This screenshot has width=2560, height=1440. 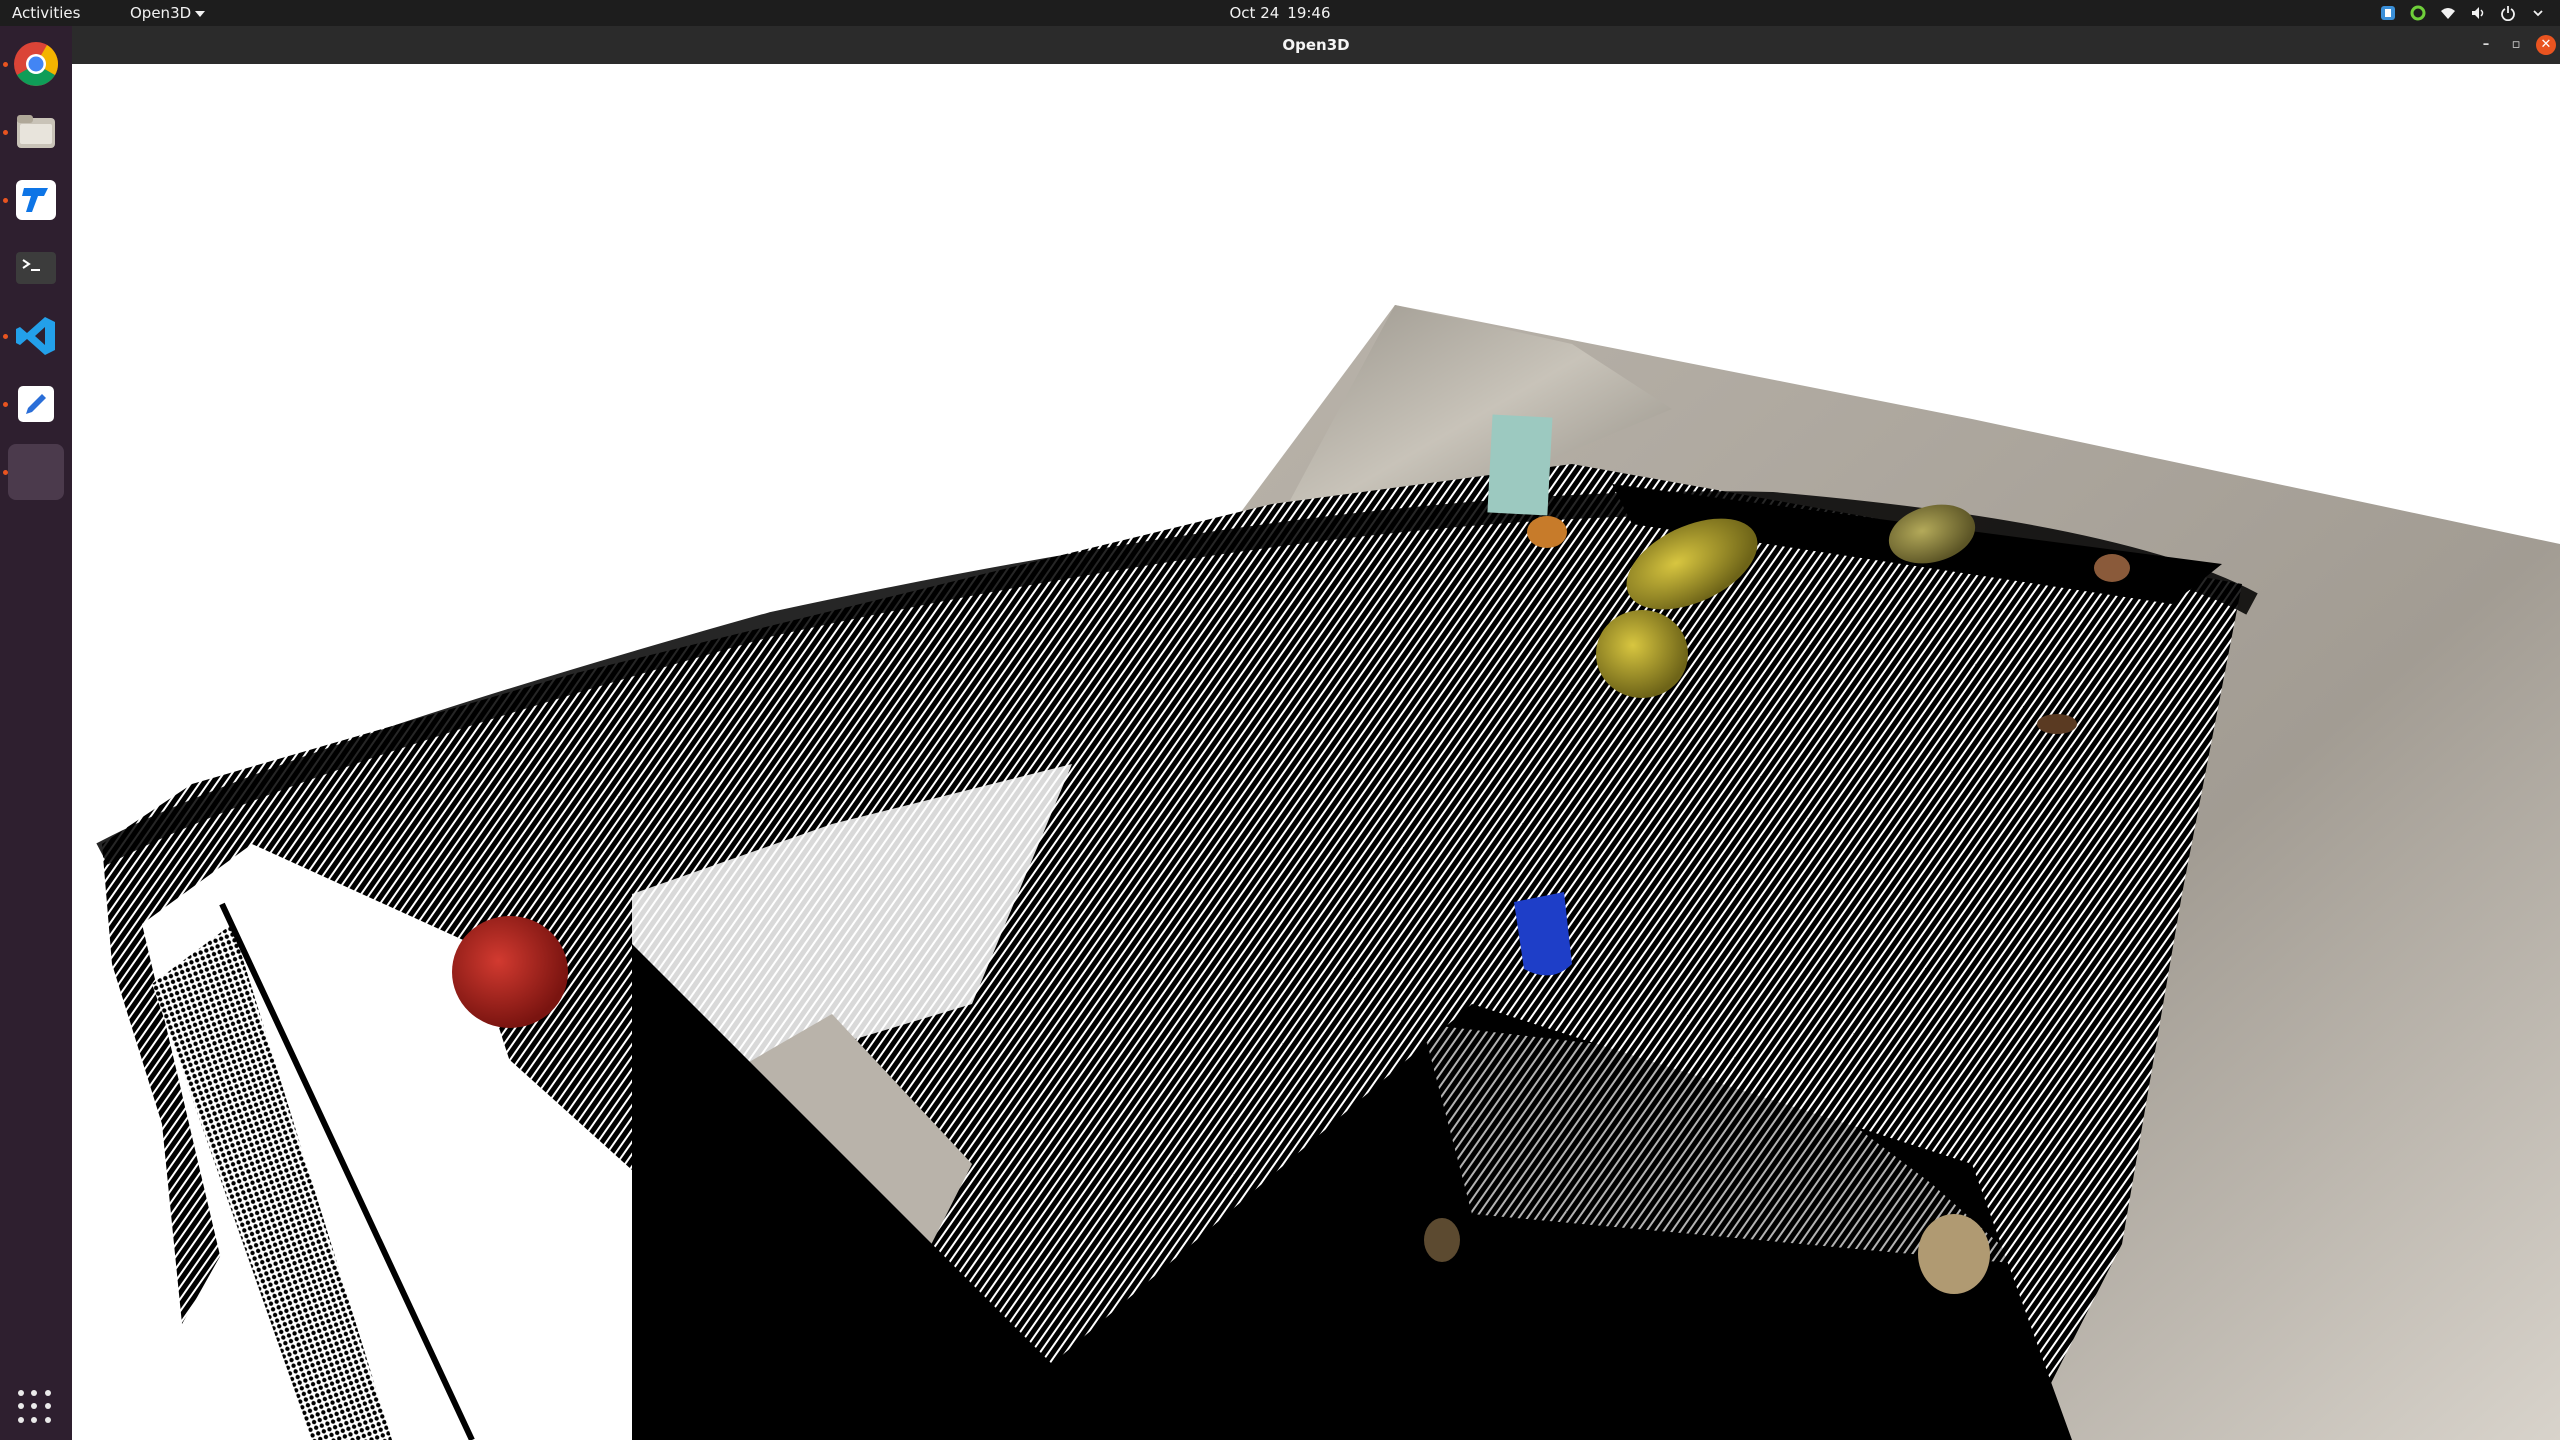 I want to click on volume-icon, so click(x=2478, y=13).